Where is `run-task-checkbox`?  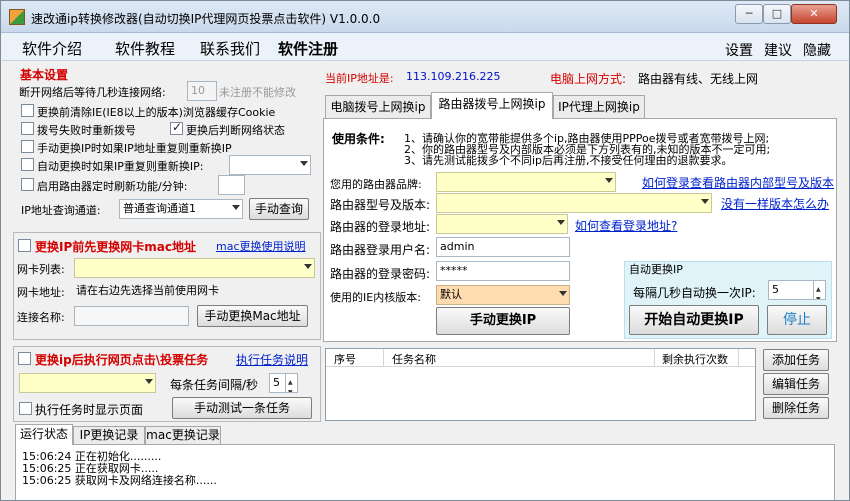 run-task-checkbox is located at coordinates (24, 358).